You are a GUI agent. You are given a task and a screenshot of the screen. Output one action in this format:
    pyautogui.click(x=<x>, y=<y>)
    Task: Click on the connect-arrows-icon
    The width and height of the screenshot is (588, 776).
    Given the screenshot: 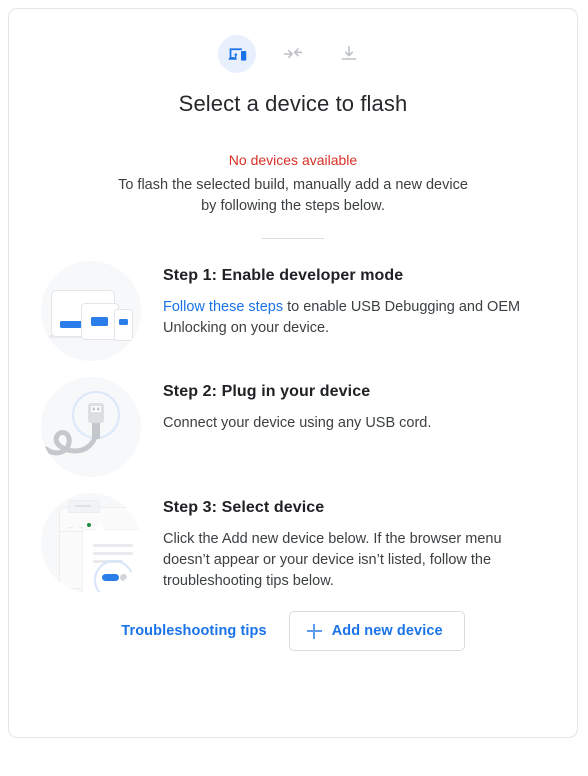 What is the action you would take?
    pyautogui.click(x=293, y=54)
    